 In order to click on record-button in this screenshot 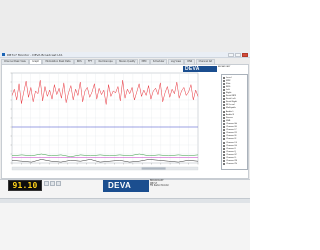, I will do `click(58, 183)`.